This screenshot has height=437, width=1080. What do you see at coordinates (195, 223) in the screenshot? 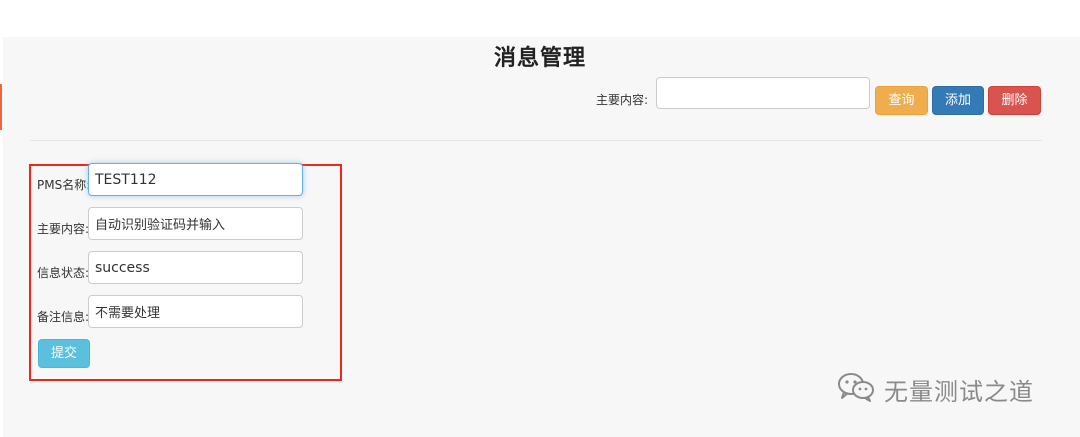
I see `main-content-field` at bounding box center [195, 223].